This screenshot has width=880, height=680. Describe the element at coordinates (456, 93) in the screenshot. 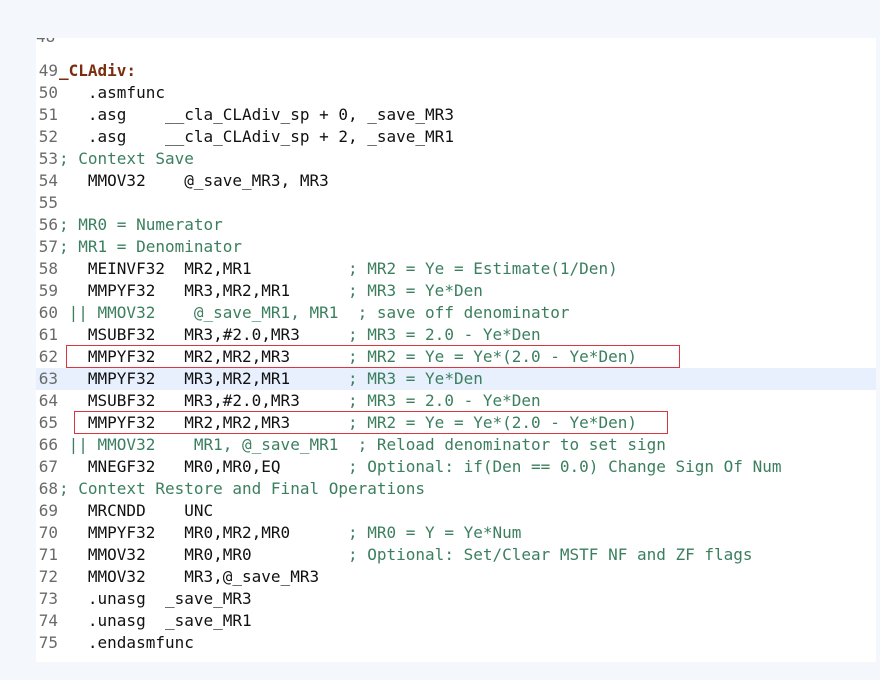

I see `code-line-50: 50 .asmfunc` at that location.